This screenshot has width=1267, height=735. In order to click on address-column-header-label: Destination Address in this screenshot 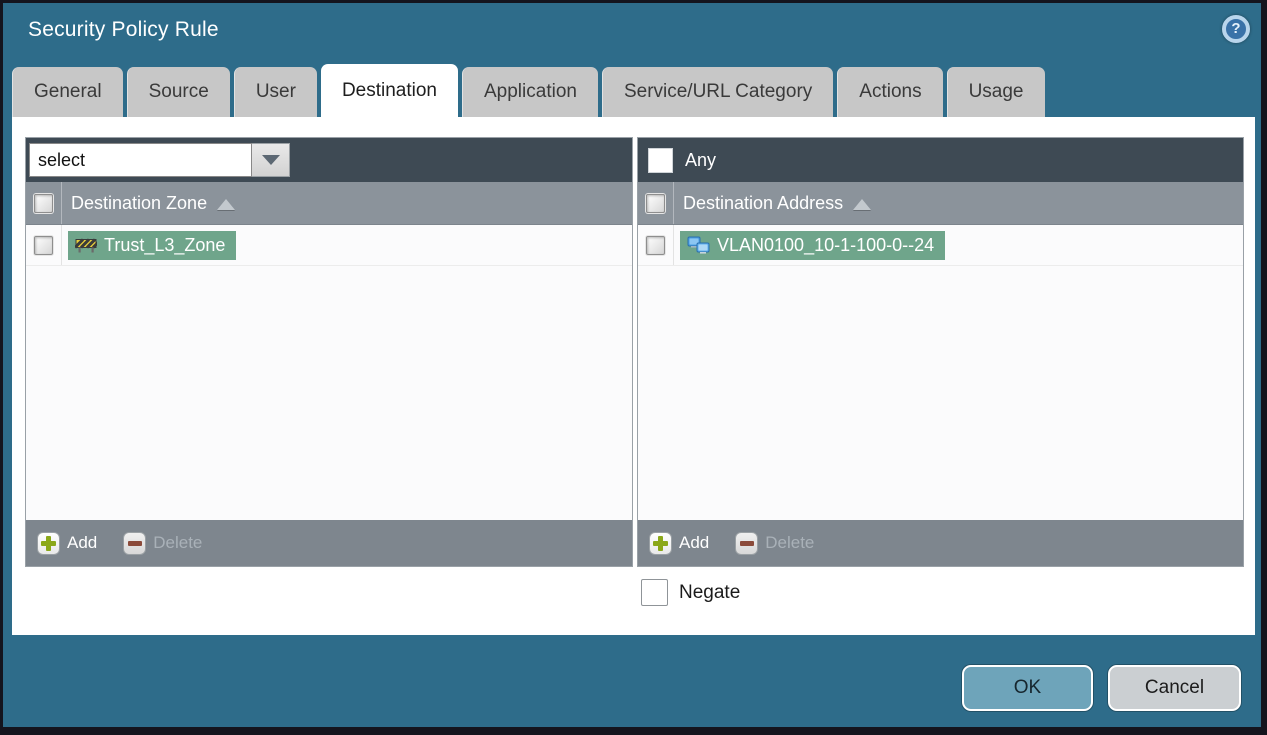, I will do `click(763, 203)`.